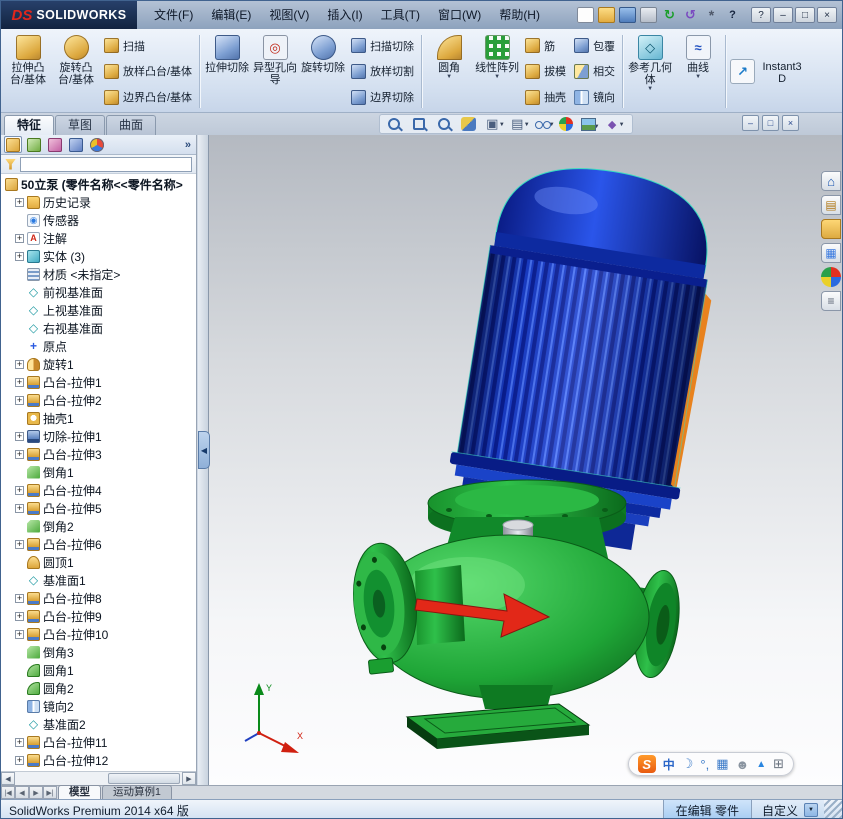 Image resolution: width=843 pixels, height=819 pixels. What do you see at coordinates (98, 292) in the screenshot?
I see `feature-tree-item: 前视基准面` at bounding box center [98, 292].